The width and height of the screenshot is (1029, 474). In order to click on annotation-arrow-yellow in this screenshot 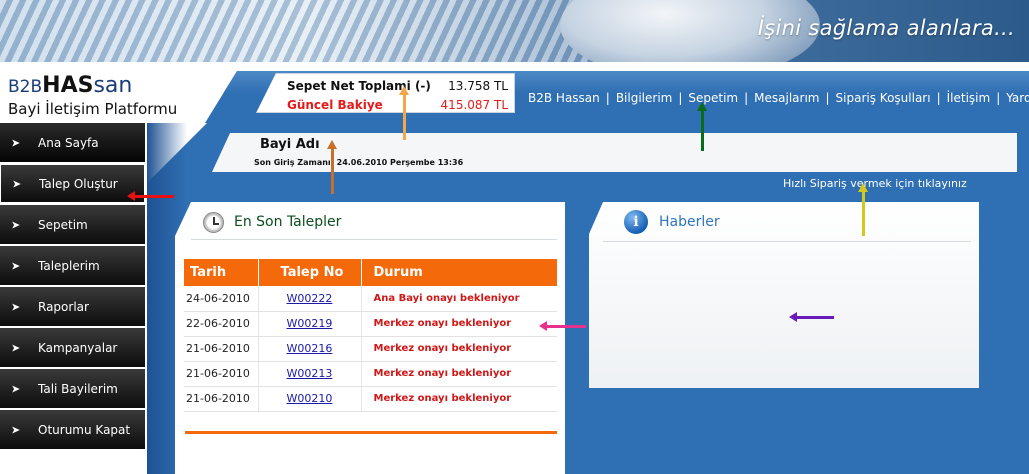, I will do `click(863, 209)`.